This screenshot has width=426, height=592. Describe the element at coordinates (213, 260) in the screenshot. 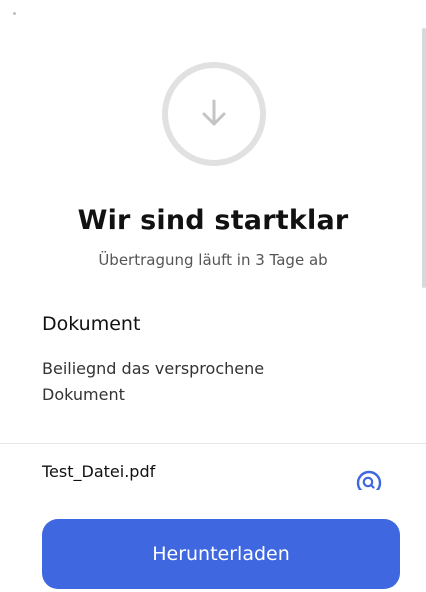

I see `expiry-subtitle: Übertragung läuft in 3 Tage ab` at that location.